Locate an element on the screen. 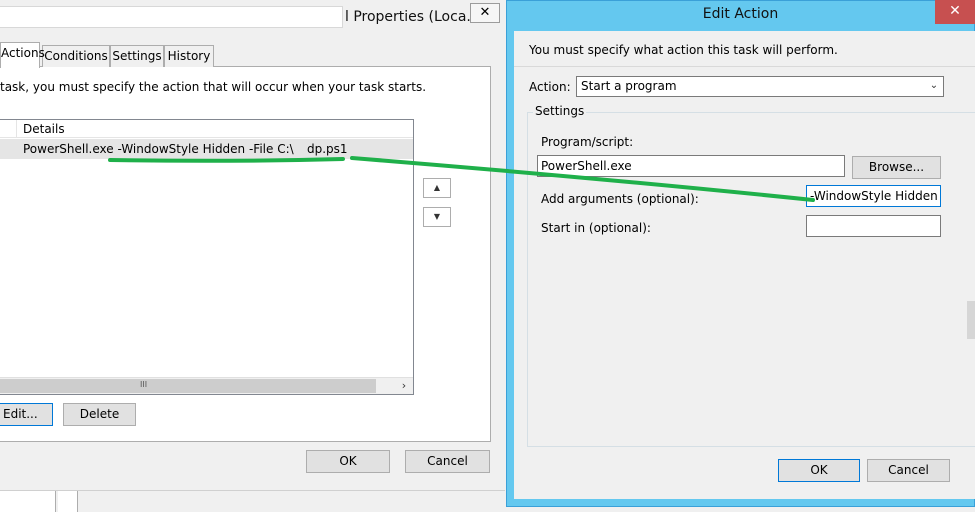 This screenshot has height=512, width=975. scroll-right-icon: › is located at coordinates (404, 386).